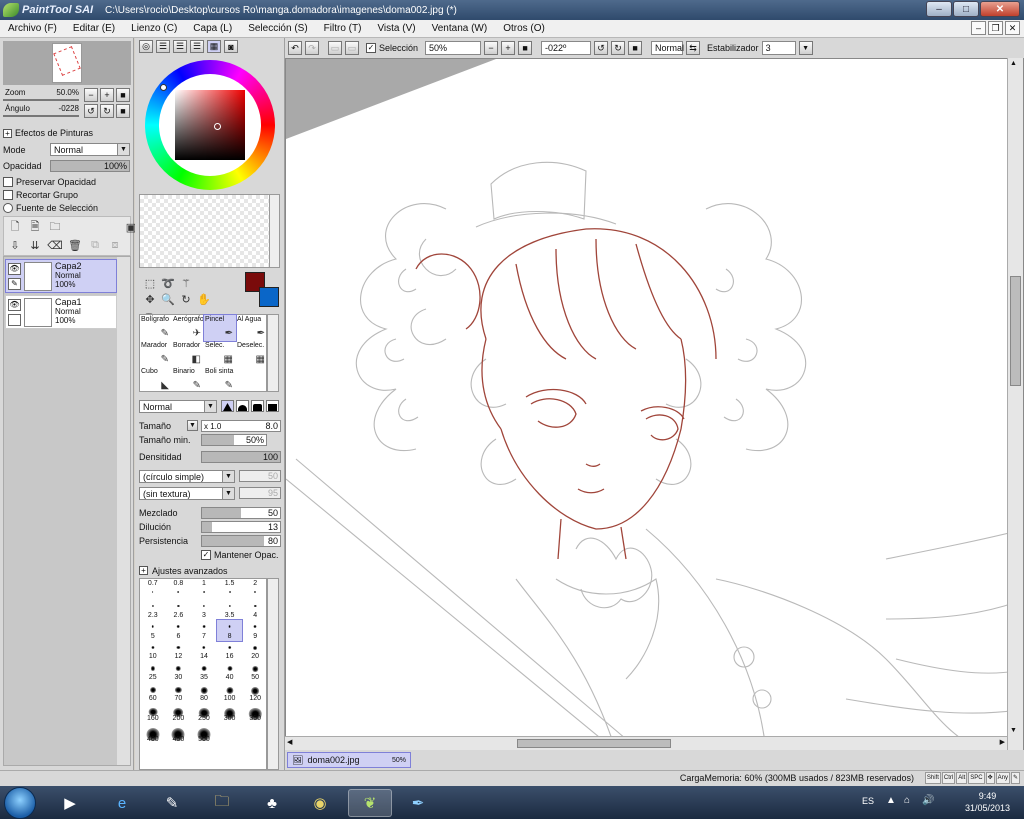 Image resolution: width=1024 pixels, height=819 pixels. What do you see at coordinates (205, 231) in the screenshot?
I see `color-swatches` at bounding box center [205, 231].